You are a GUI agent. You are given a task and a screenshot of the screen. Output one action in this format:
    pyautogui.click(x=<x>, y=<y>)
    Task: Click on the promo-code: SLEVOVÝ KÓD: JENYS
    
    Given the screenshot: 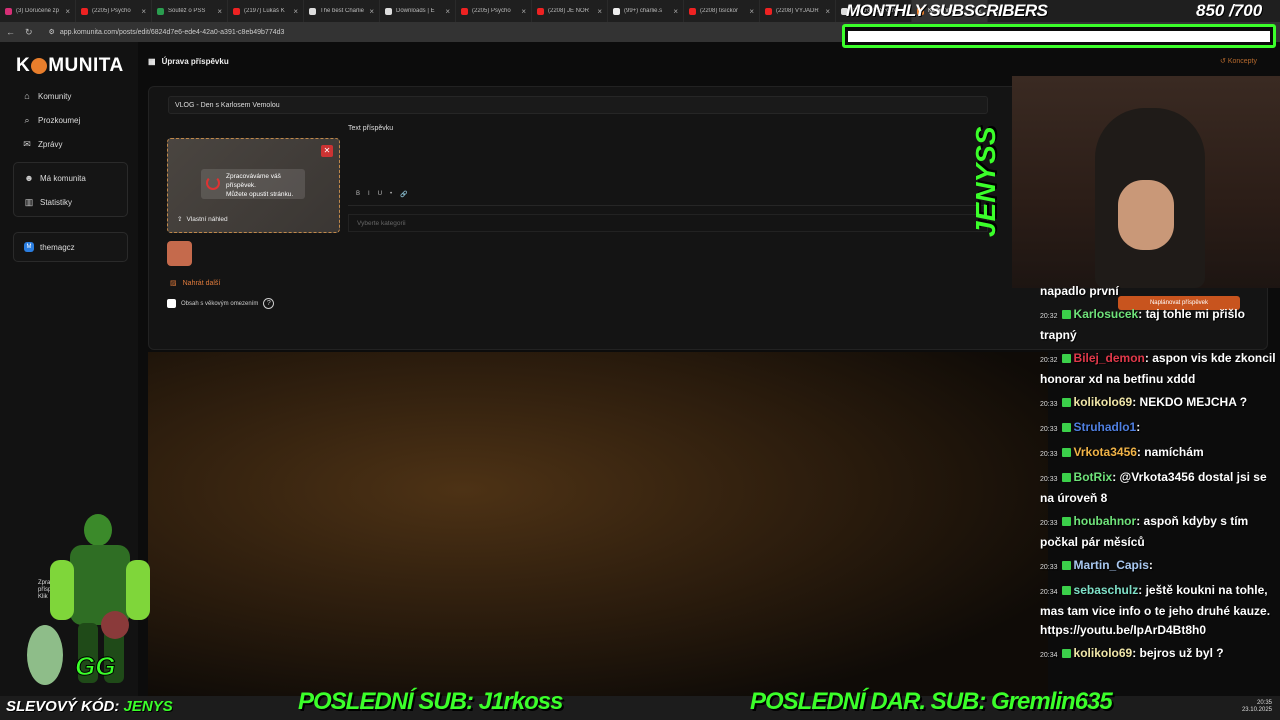 What is the action you would take?
    pyautogui.click(x=89, y=706)
    